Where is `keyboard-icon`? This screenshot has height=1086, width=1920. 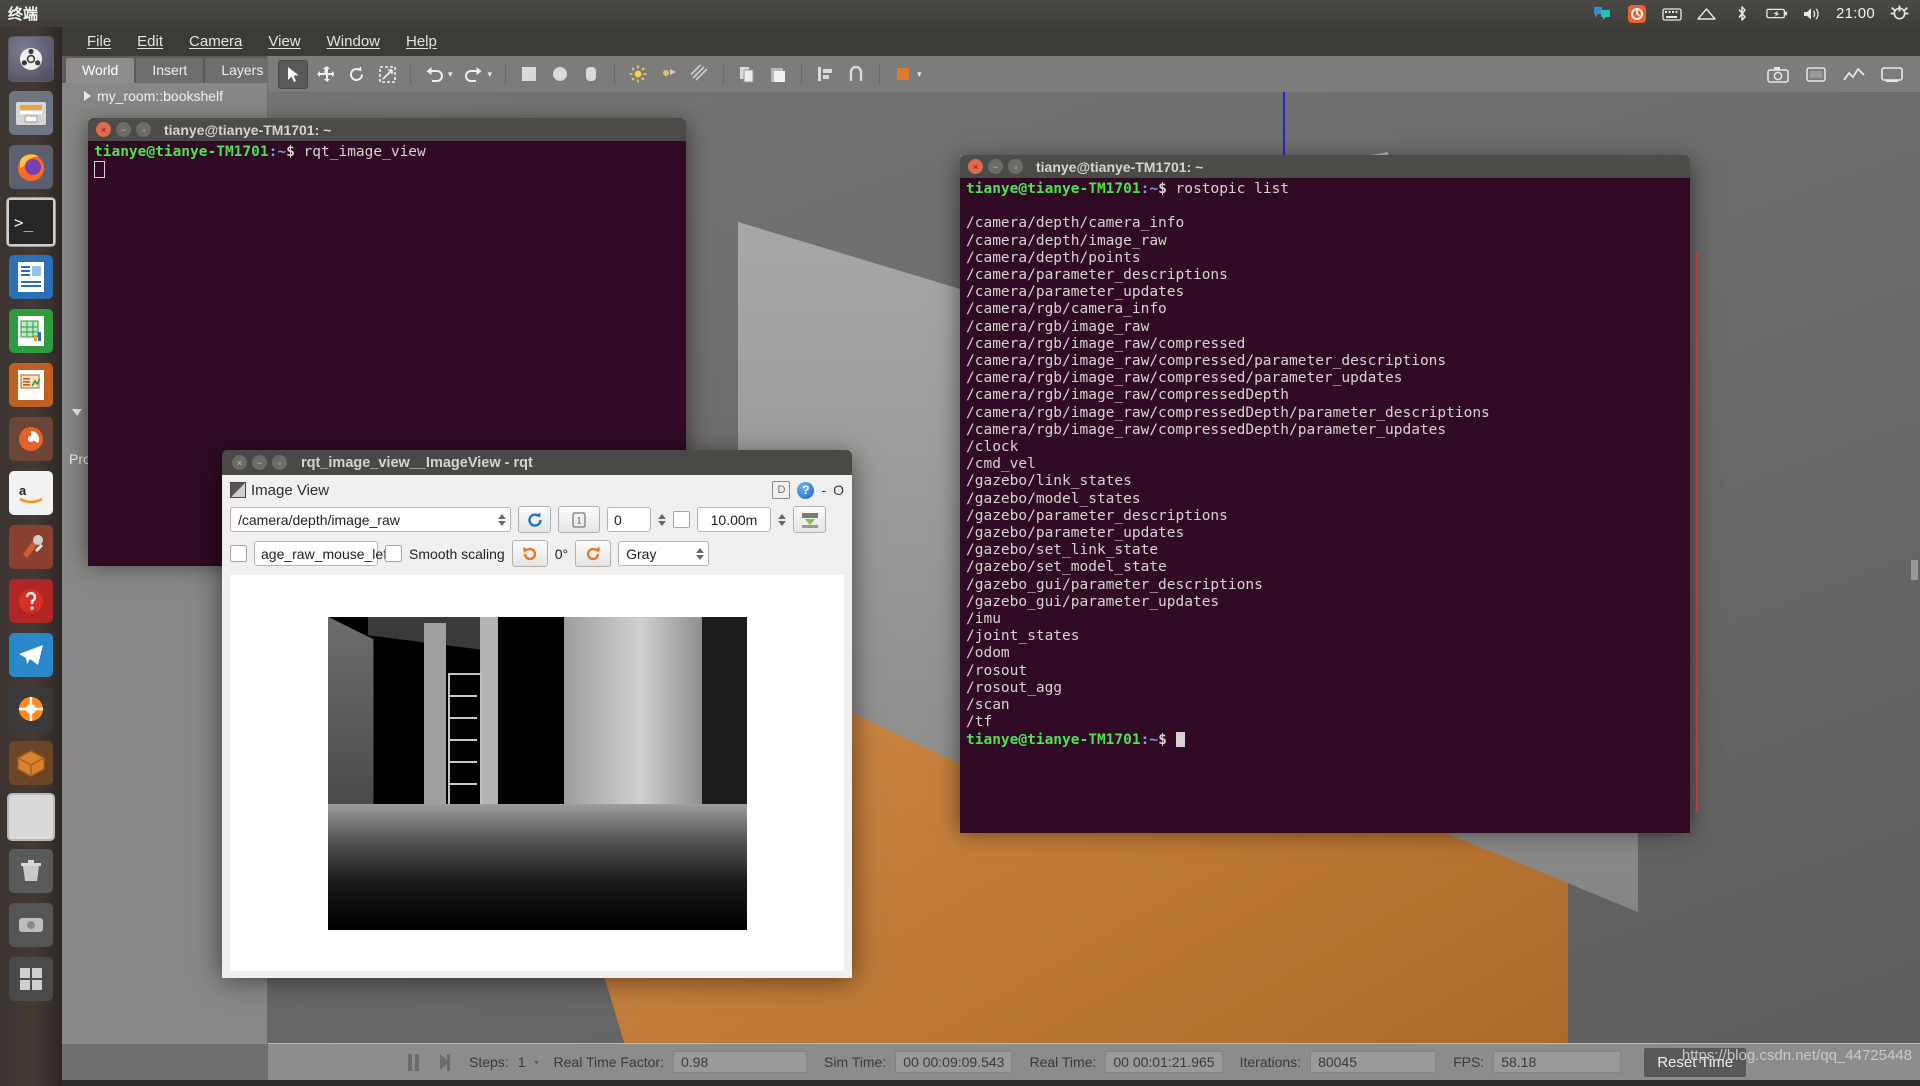
keyboard-icon is located at coordinates (1672, 14).